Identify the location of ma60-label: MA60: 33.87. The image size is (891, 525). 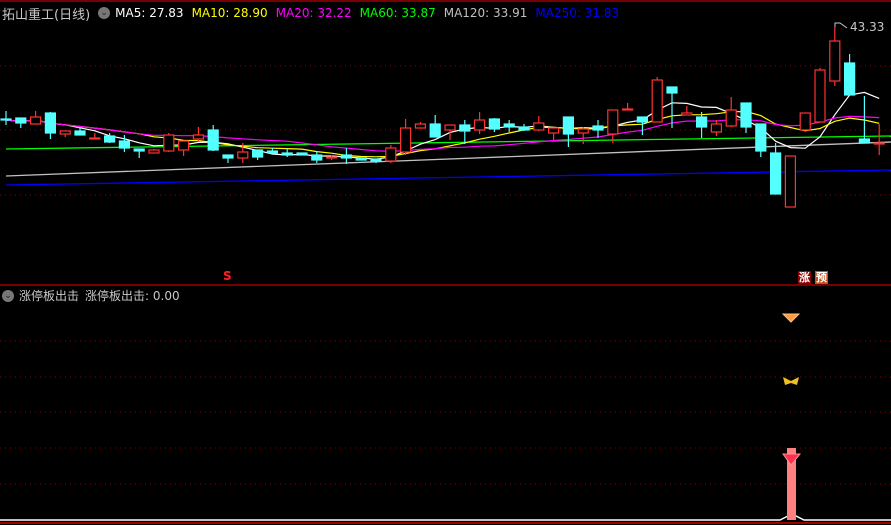
(397, 13).